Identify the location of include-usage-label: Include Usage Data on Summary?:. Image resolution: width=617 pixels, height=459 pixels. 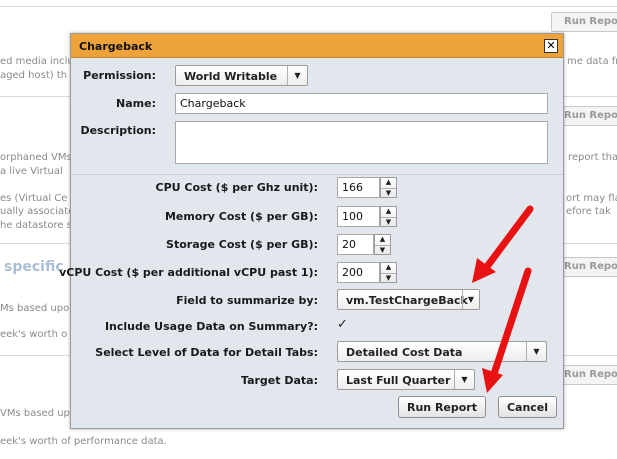
(211, 326).